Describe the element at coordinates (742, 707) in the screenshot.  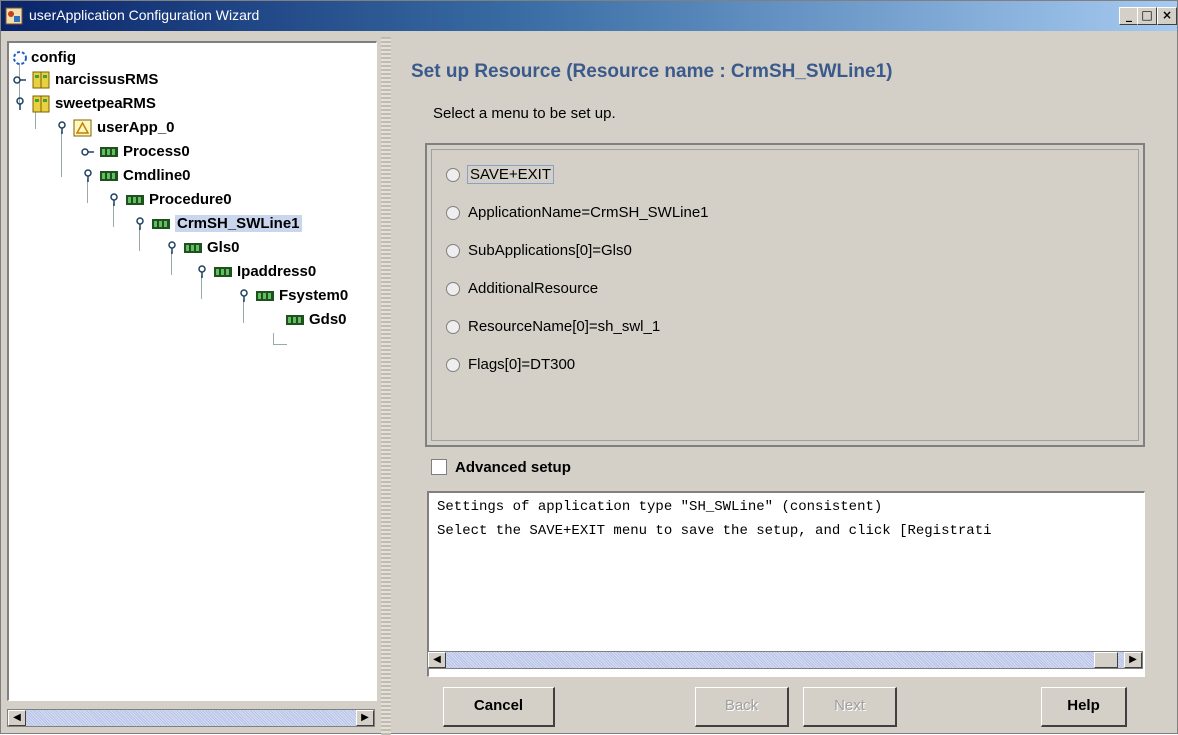
I see `back-button: Back` at that location.